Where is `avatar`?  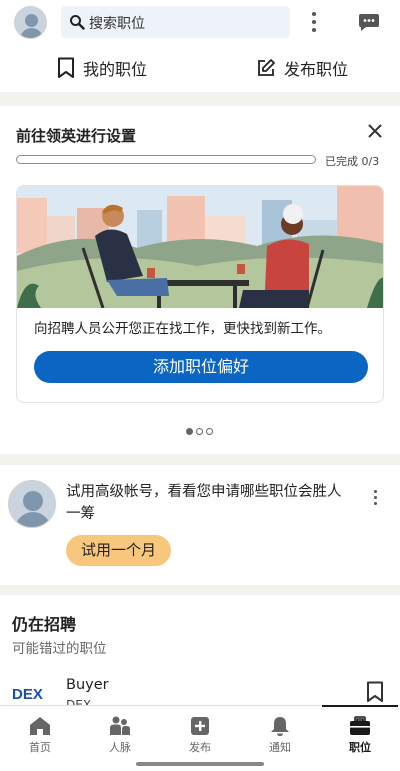 avatar is located at coordinates (32, 504).